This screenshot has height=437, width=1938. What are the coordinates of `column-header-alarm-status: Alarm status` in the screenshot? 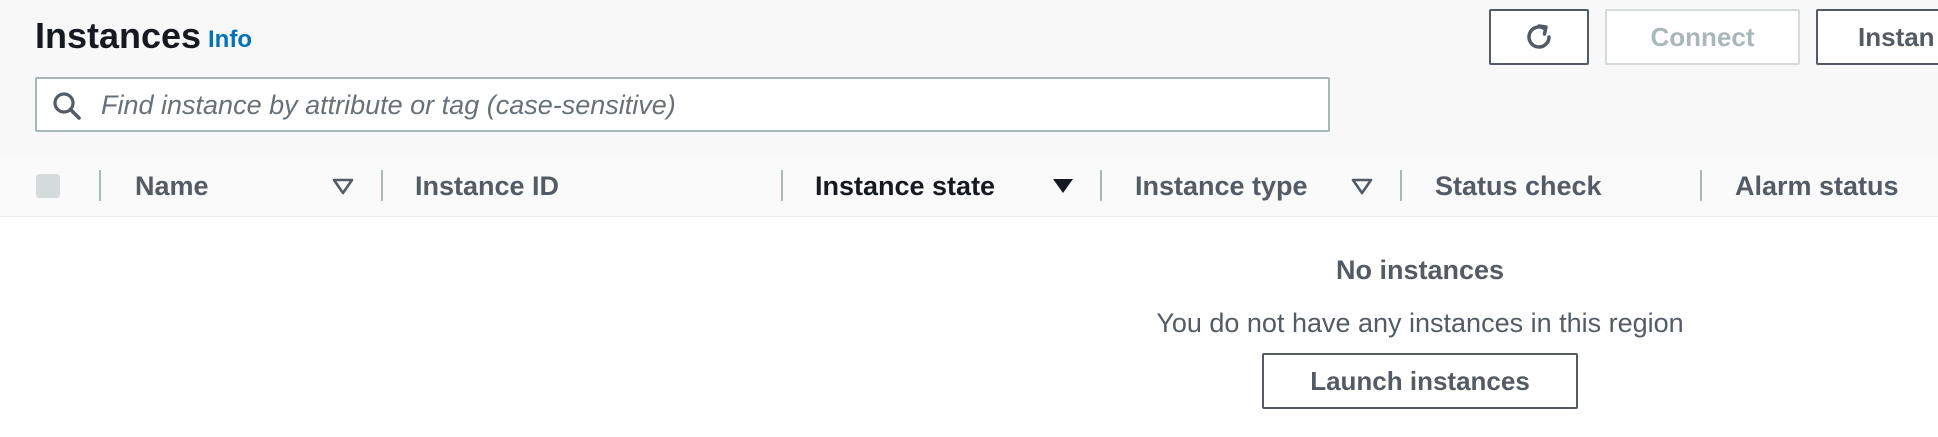 It's located at (1817, 186).